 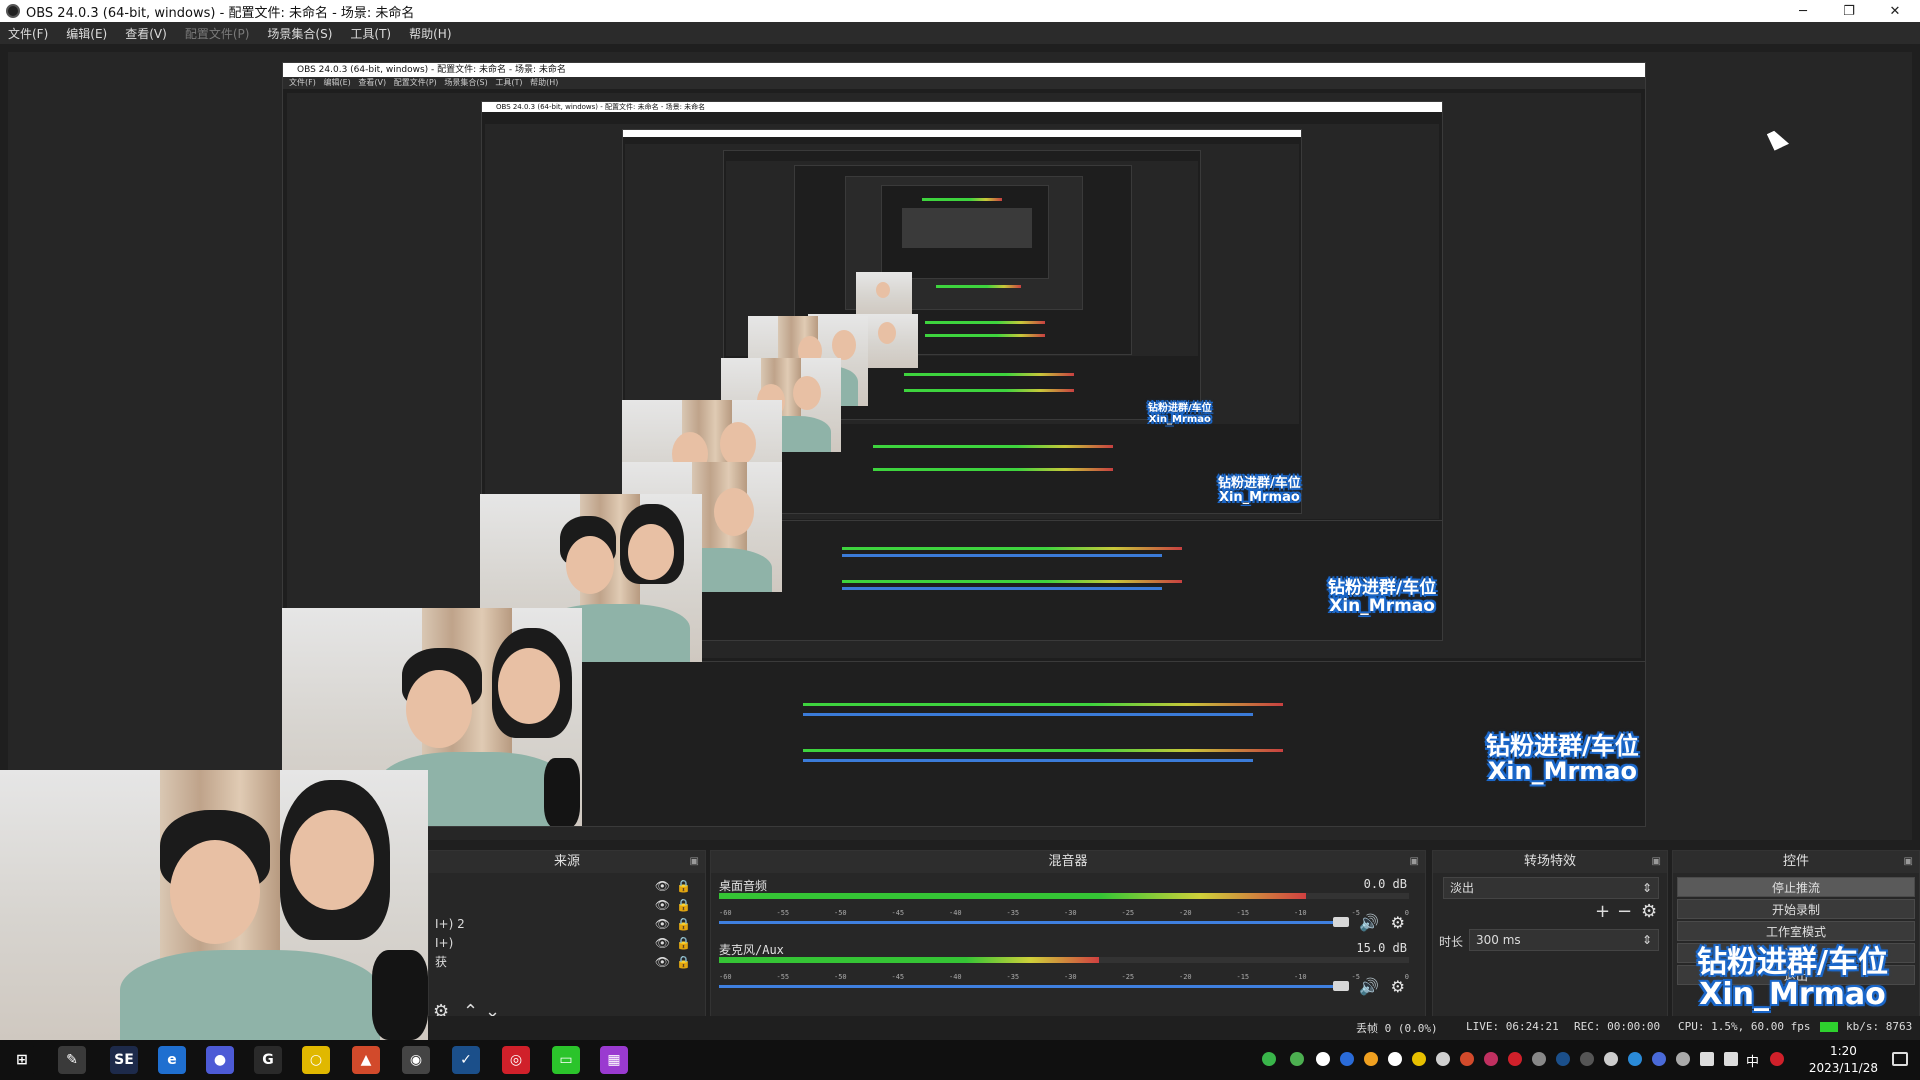 What do you see at coordinates (614, 1060) in the screenshot?
I see `app-media-icon: ▦` at bounding box center [614, 1060].